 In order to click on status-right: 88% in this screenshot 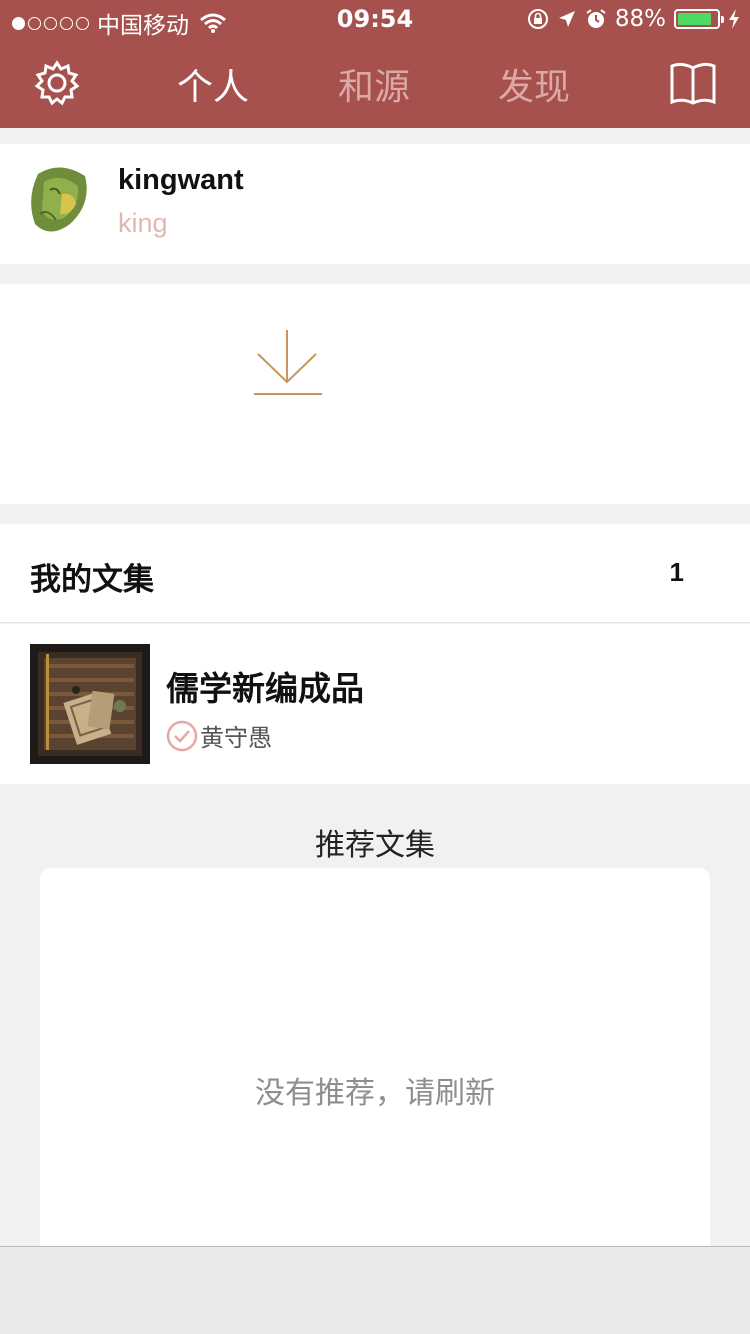, I will do `click(633, 19)`.